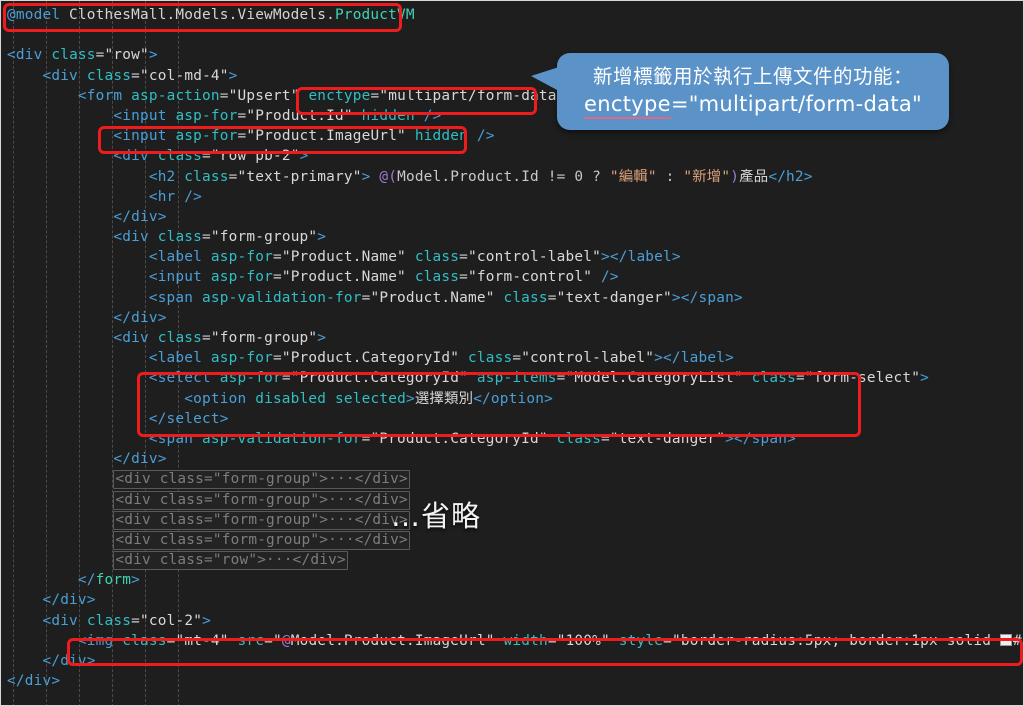  Describe the element at coordinates (754, 176) in the screenshot. I see `h2-suffix-text: 產品` at that location.